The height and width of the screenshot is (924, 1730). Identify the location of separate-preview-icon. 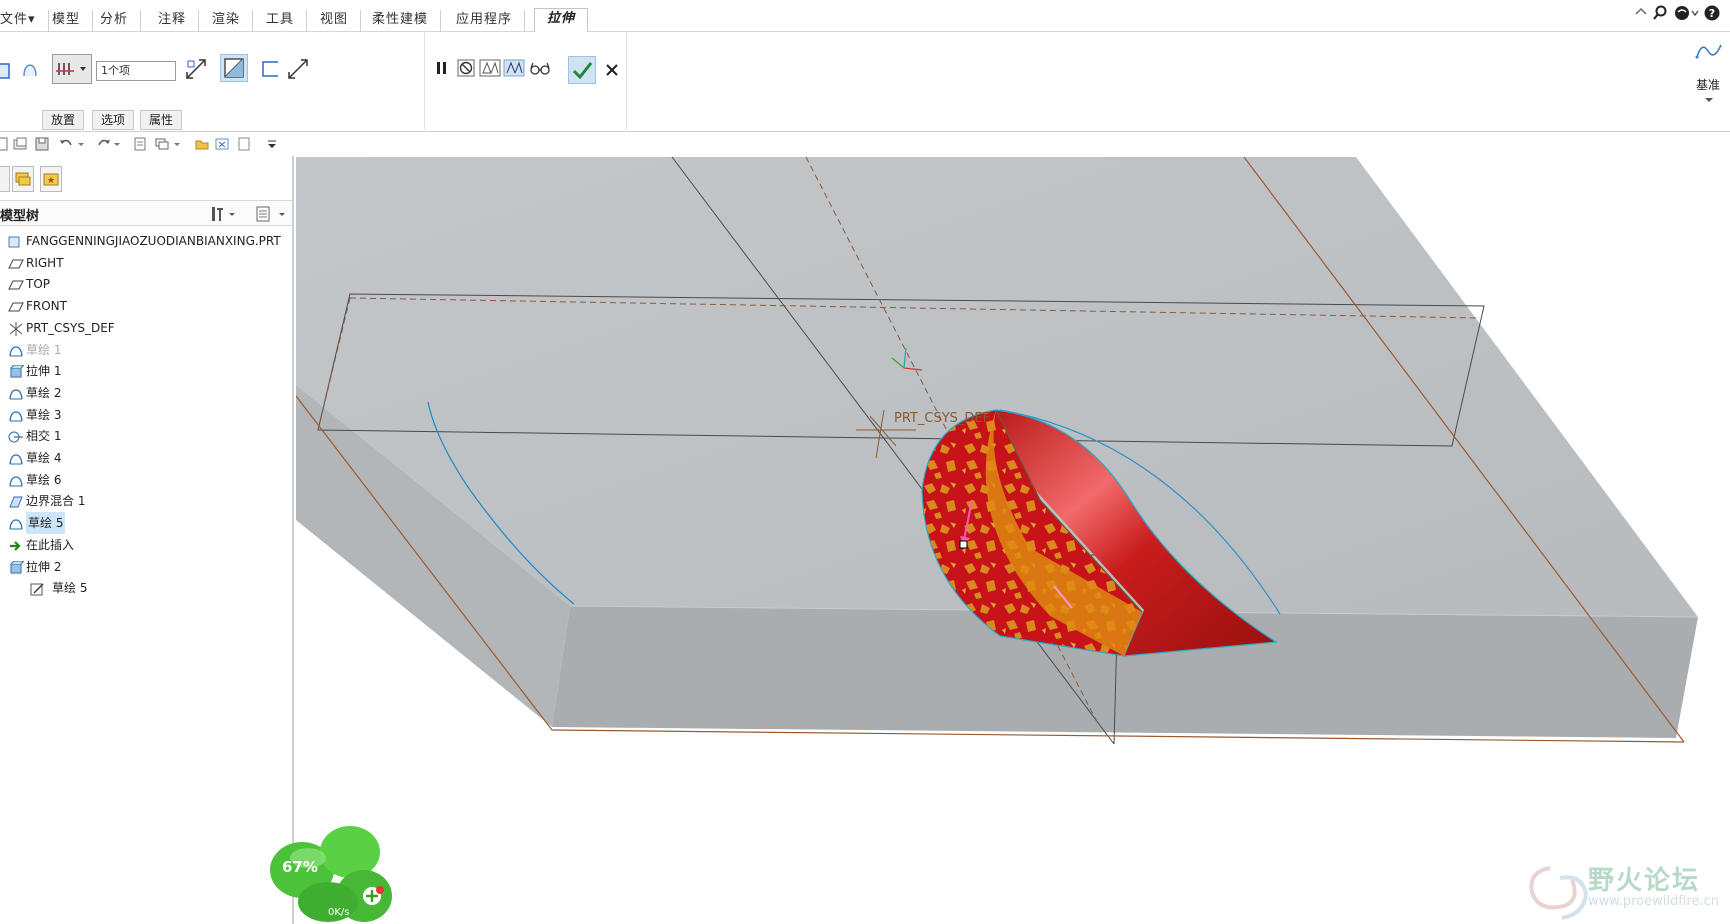
(490, 68).